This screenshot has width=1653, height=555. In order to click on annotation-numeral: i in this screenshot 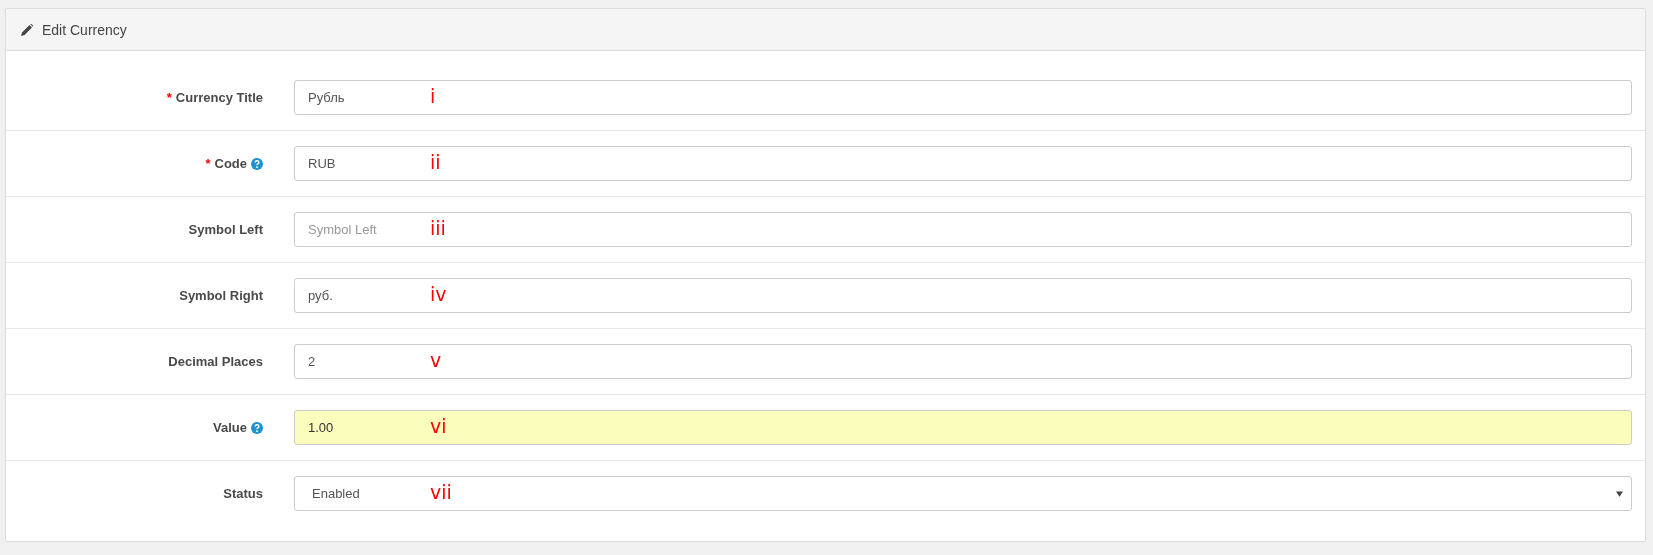, I will do `click(433, 96)`.